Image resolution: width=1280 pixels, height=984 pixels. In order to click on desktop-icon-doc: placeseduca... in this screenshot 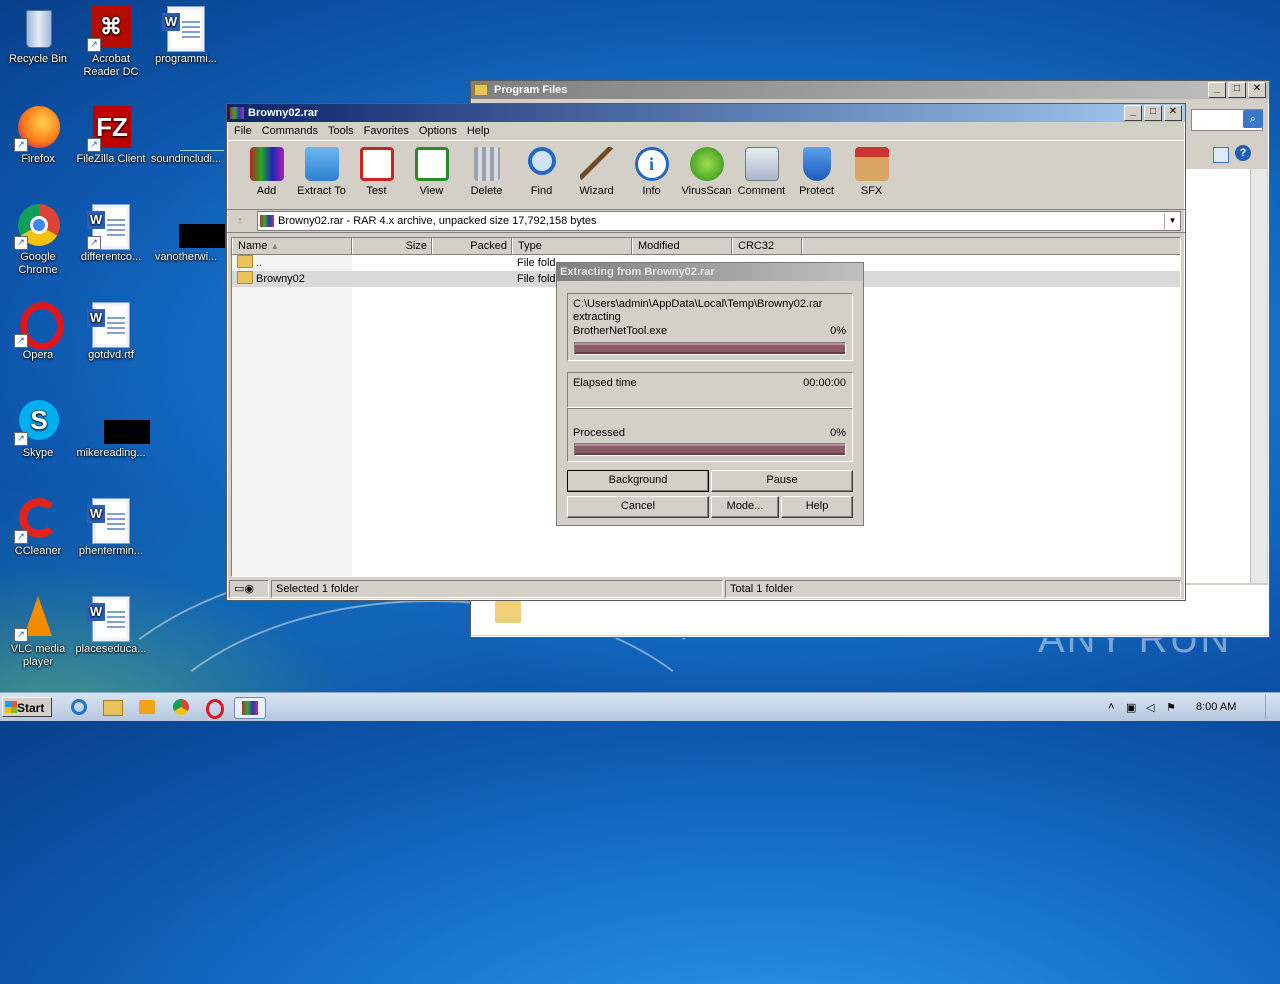, I will do `click(111, 626)`.